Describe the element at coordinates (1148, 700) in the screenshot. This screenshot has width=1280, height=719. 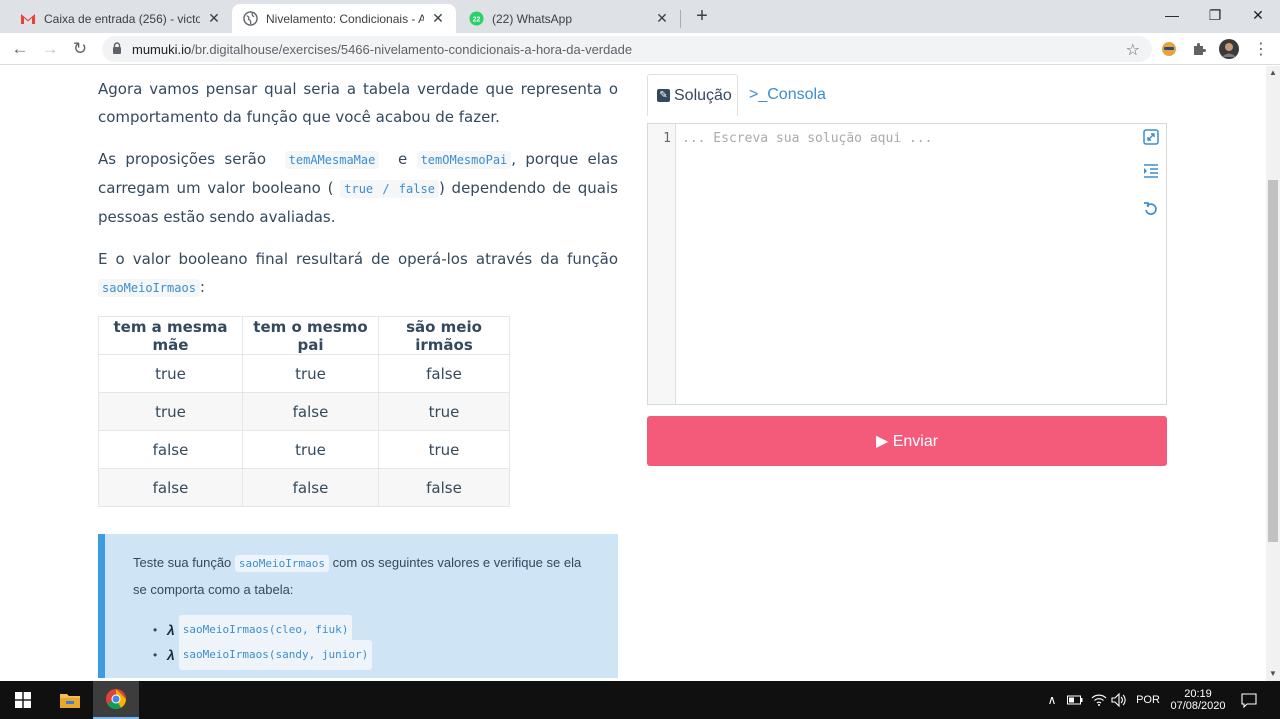
I see `input-language: POR` at that location.